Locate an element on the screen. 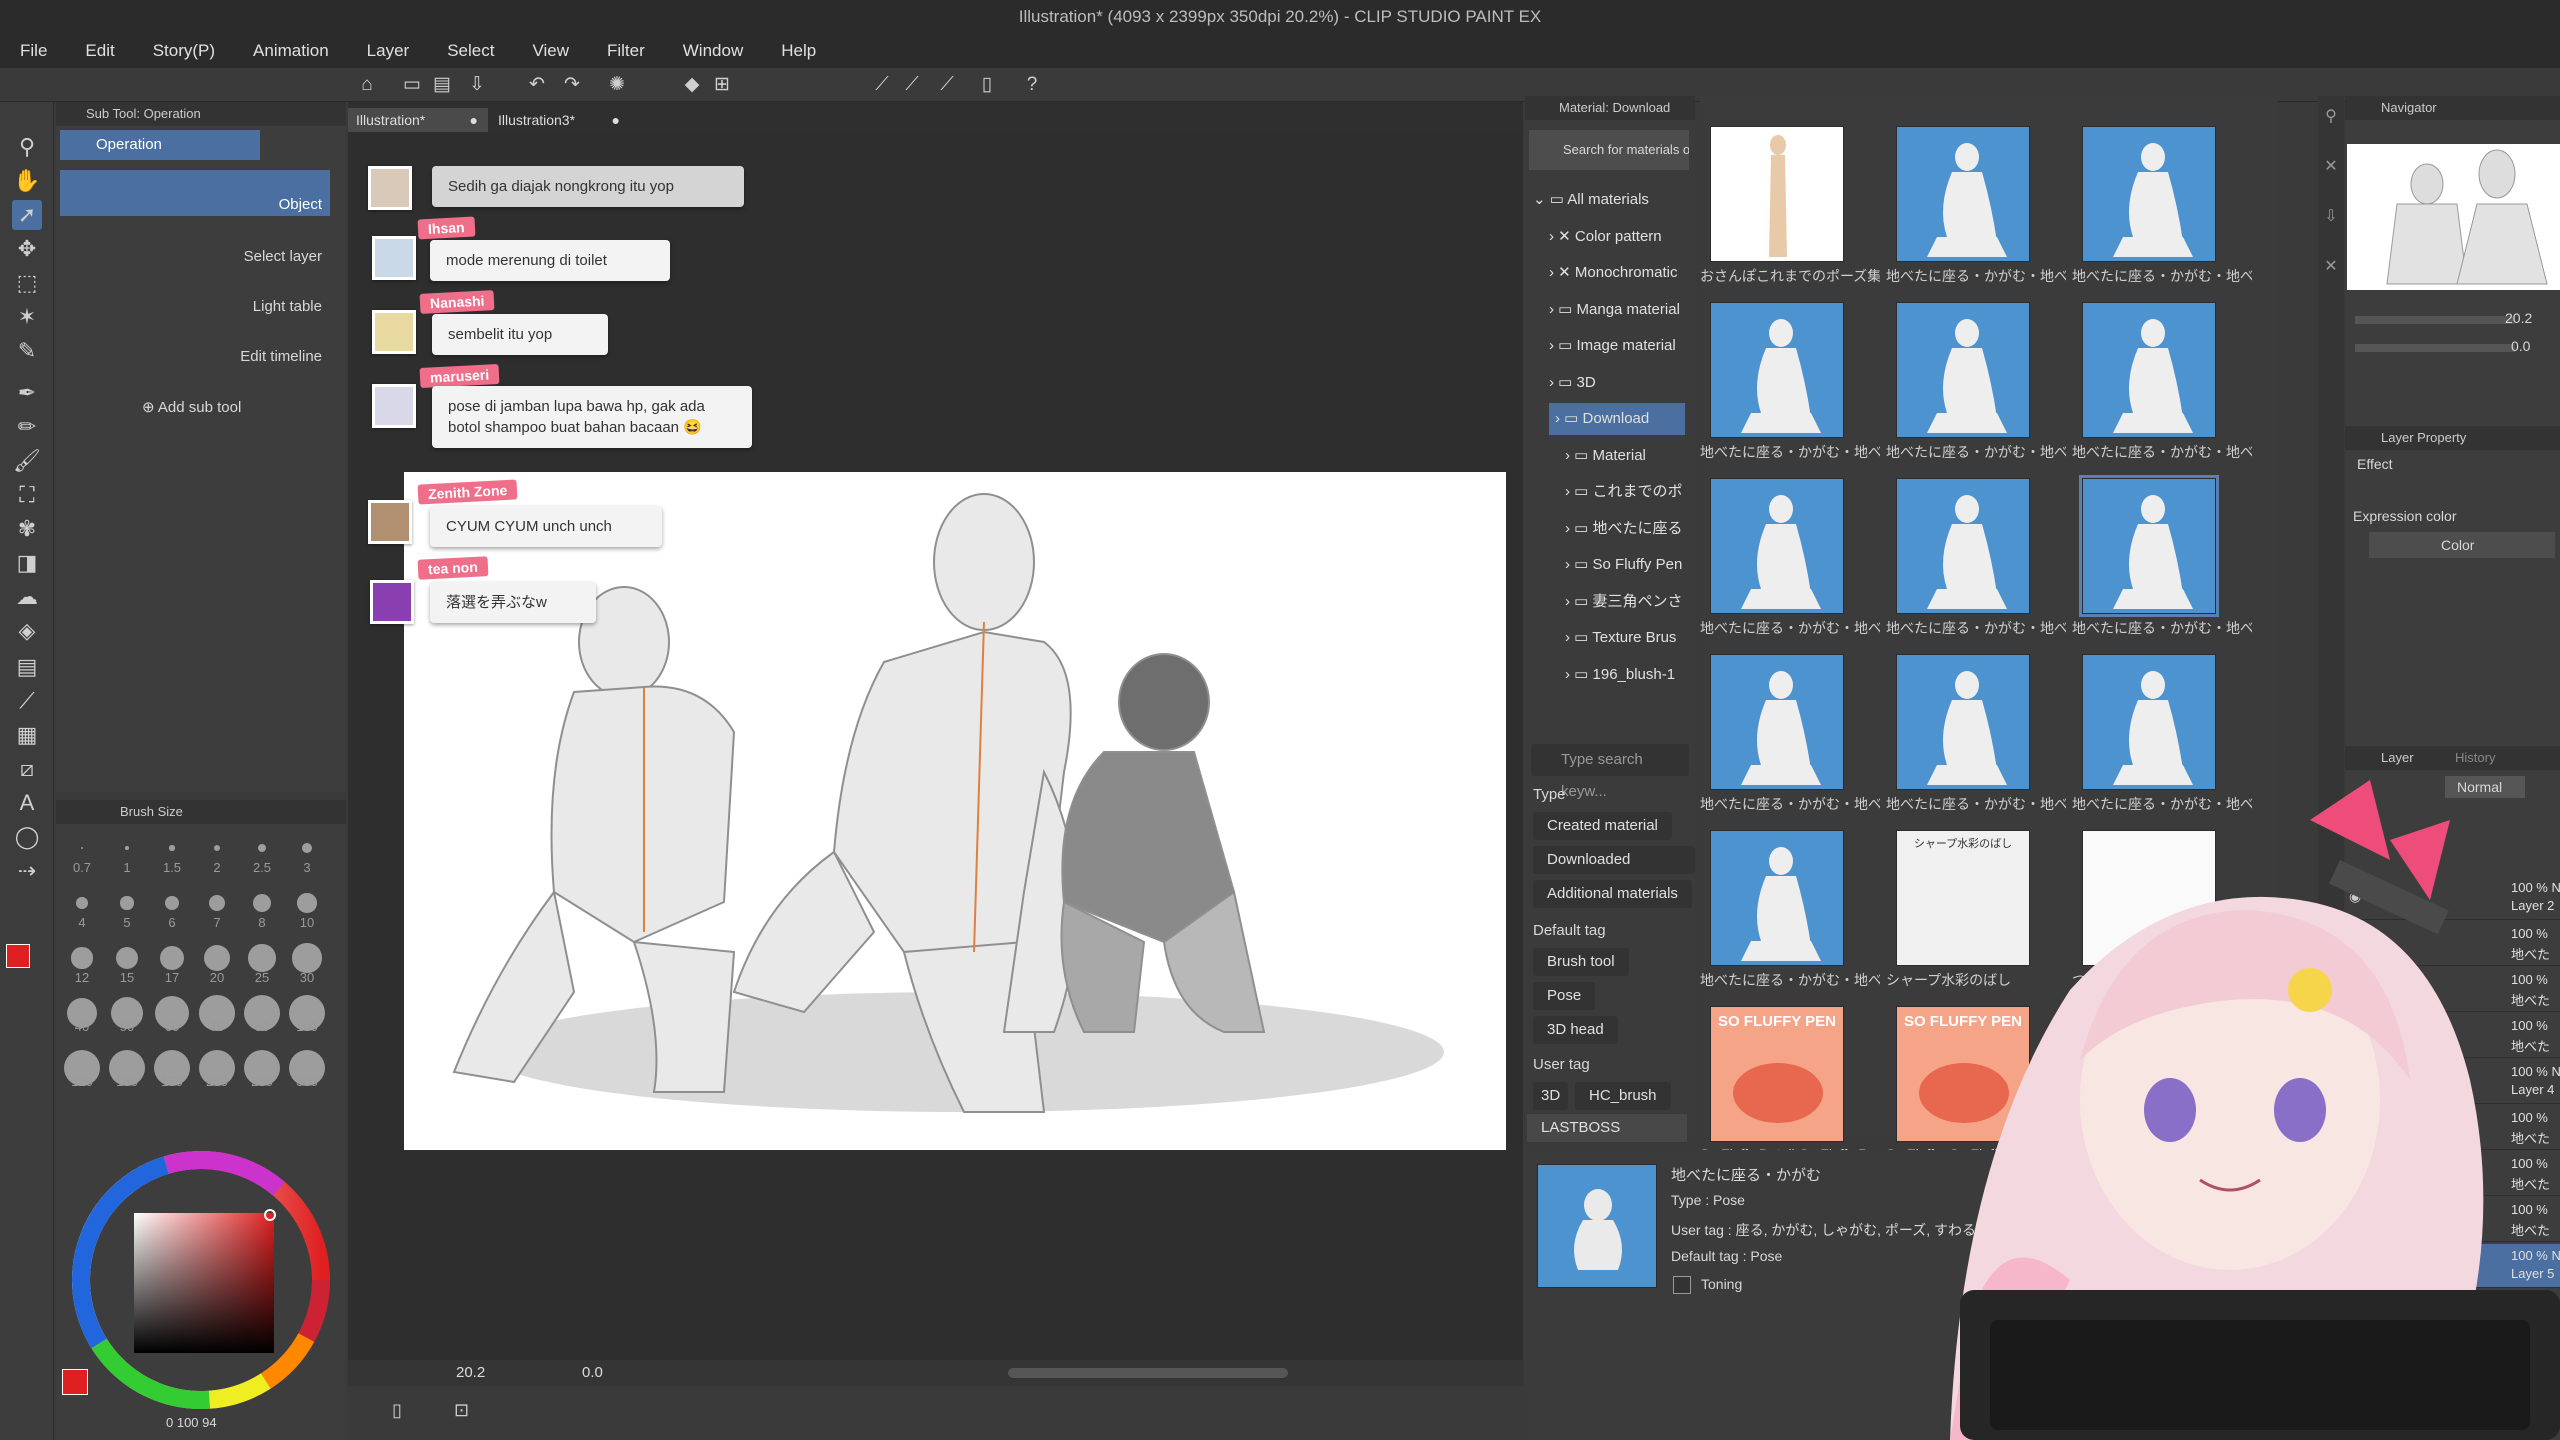 This screenshot has width=2560, height=1440. text-icon: A is located at coordinates (27, 803).